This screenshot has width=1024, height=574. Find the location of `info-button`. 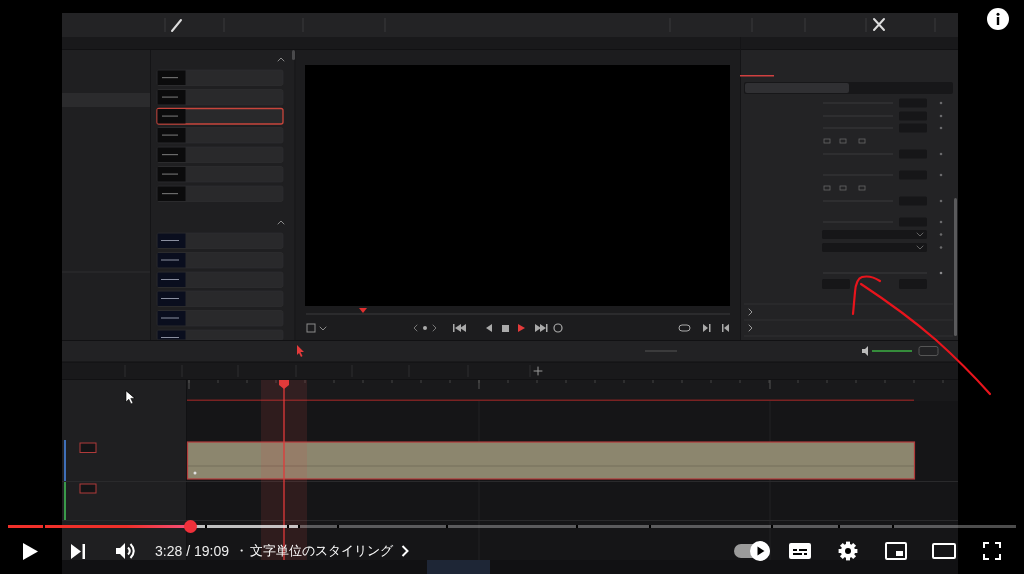

info-button is located at coordinates (998, 19).